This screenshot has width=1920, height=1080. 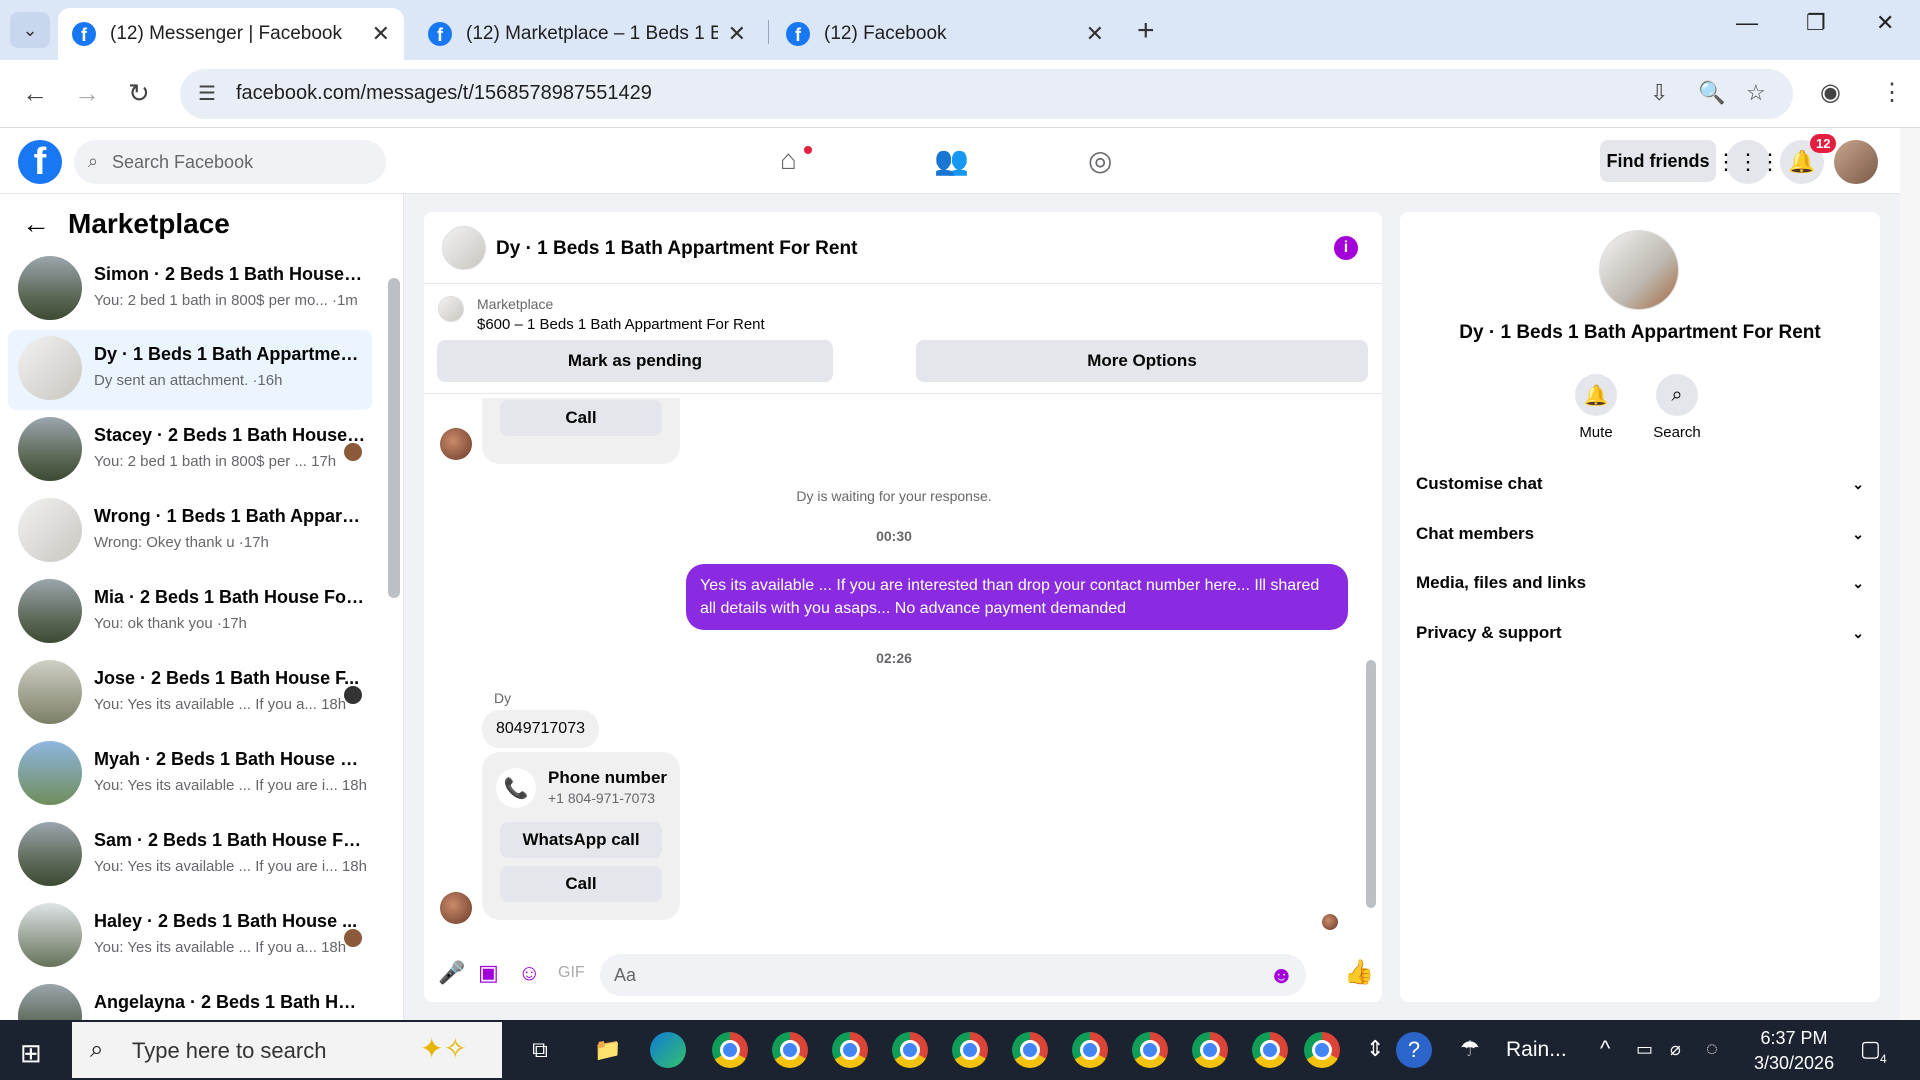 What do you see at coordinates (581, 840) in the screenshot?
I see `whatsapp-call-button: WhatsApp call` at bounding box center [581, 840].